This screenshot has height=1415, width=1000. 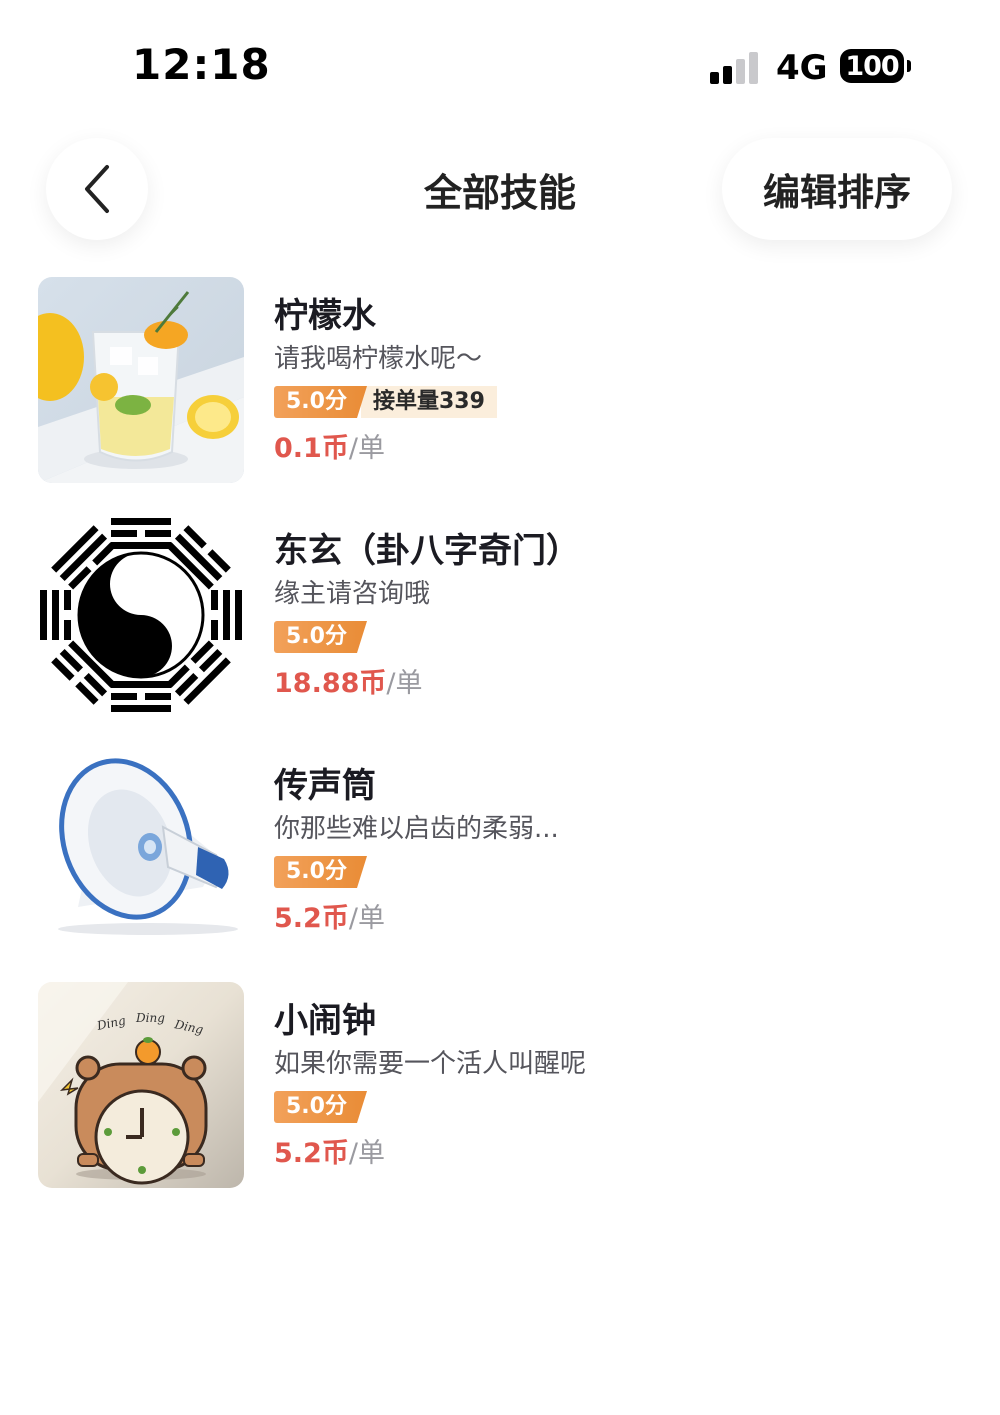 What do you see at coordinates (614, 1085) in the screenshot?
I see `skill-info: 小闹钟 如果你需要一个活人叫醒呢 5.0分 5.2币/单` at bounding box center [614, 1085].